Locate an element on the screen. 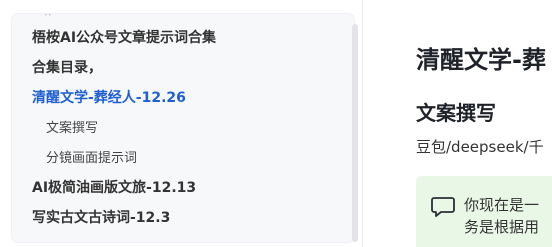 Image resolution: width=552 pixels, height=247 pixels. toc-item-copywriting: 文案撰写 is located at coordinates (72, 126).